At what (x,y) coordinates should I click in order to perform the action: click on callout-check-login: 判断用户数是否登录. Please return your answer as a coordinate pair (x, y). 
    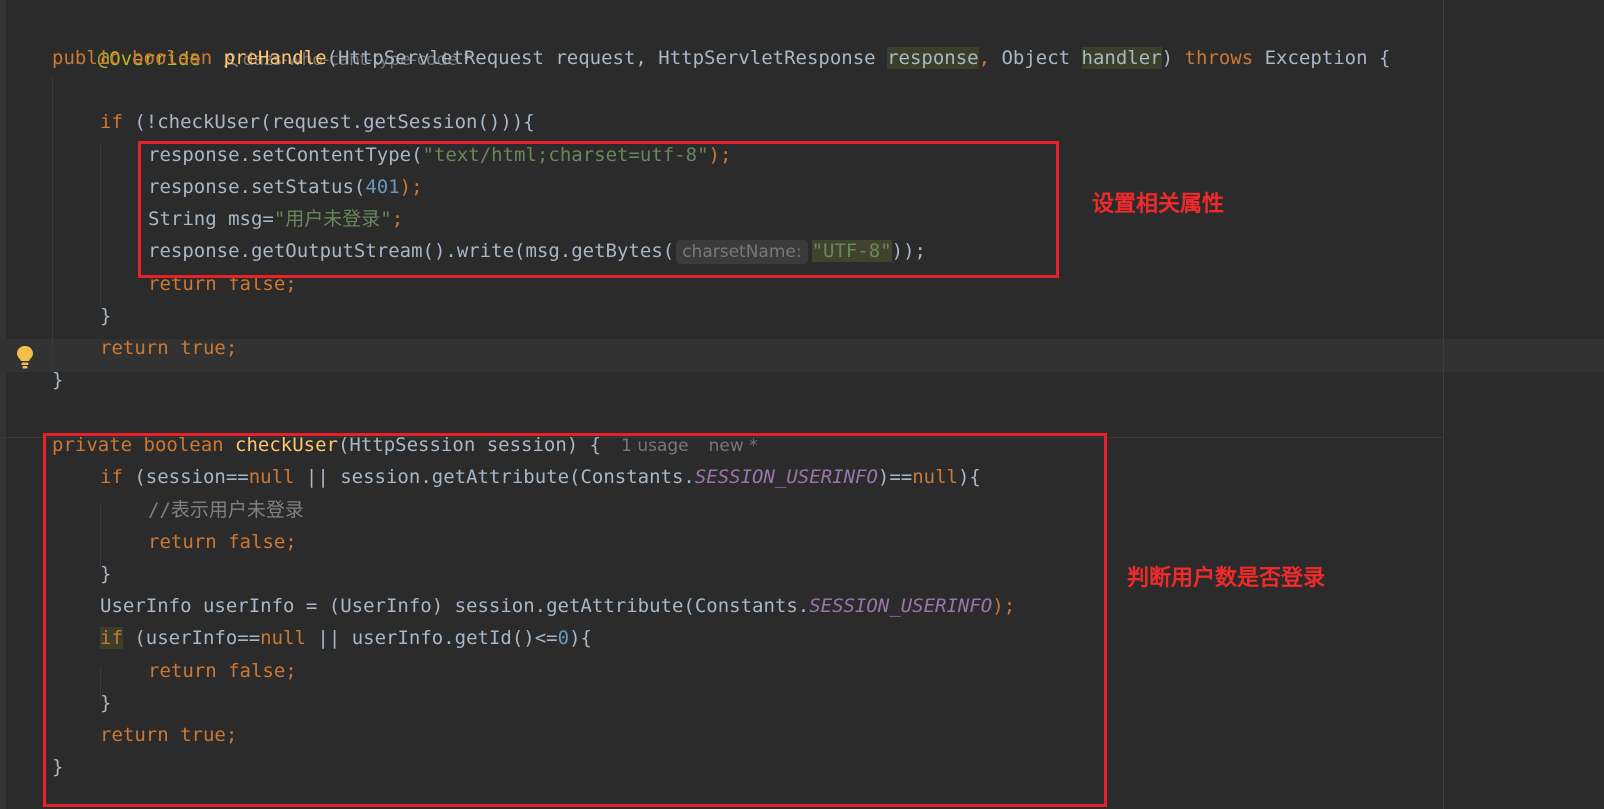
    Looking at the image, I should click on (1226, 578).